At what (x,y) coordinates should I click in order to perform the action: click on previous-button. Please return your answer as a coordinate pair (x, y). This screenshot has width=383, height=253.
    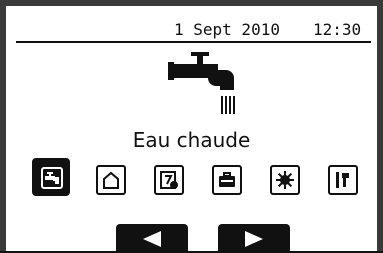
    Looking at the image, I should click on (152, 238).